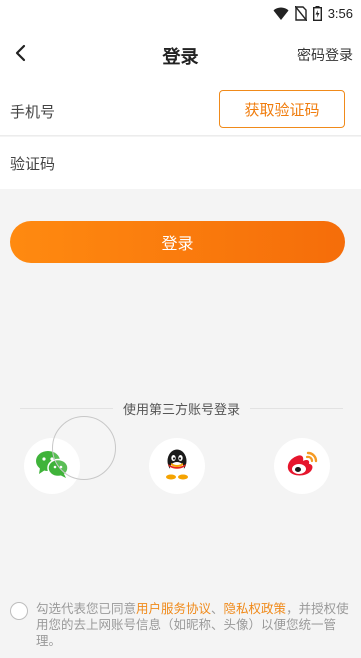  I want to click on third-party-title: 使用第三方账号登录, so click(182, 410).